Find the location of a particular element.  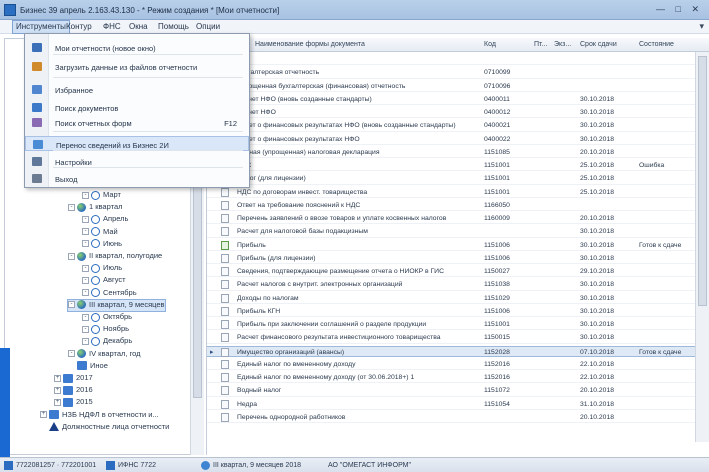

table-row: Налог (для лицензии) 1151001 25.10.2018 is located at coordinates (458, 179).